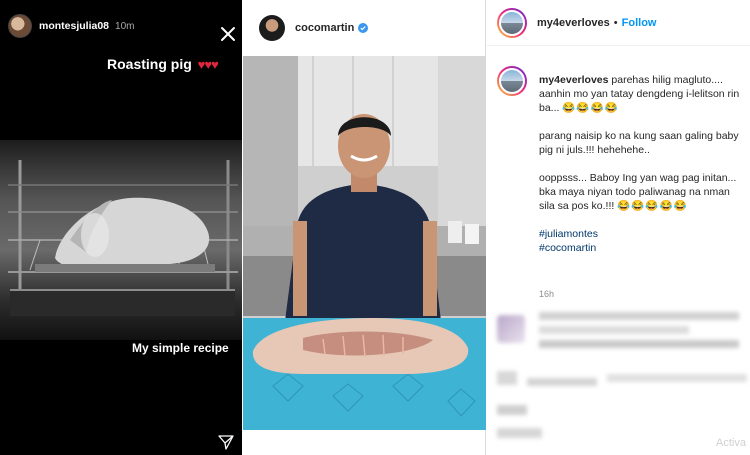 The width and height of the screenshot is (750, 455). I want to click on close-icon, so click(228, 34).